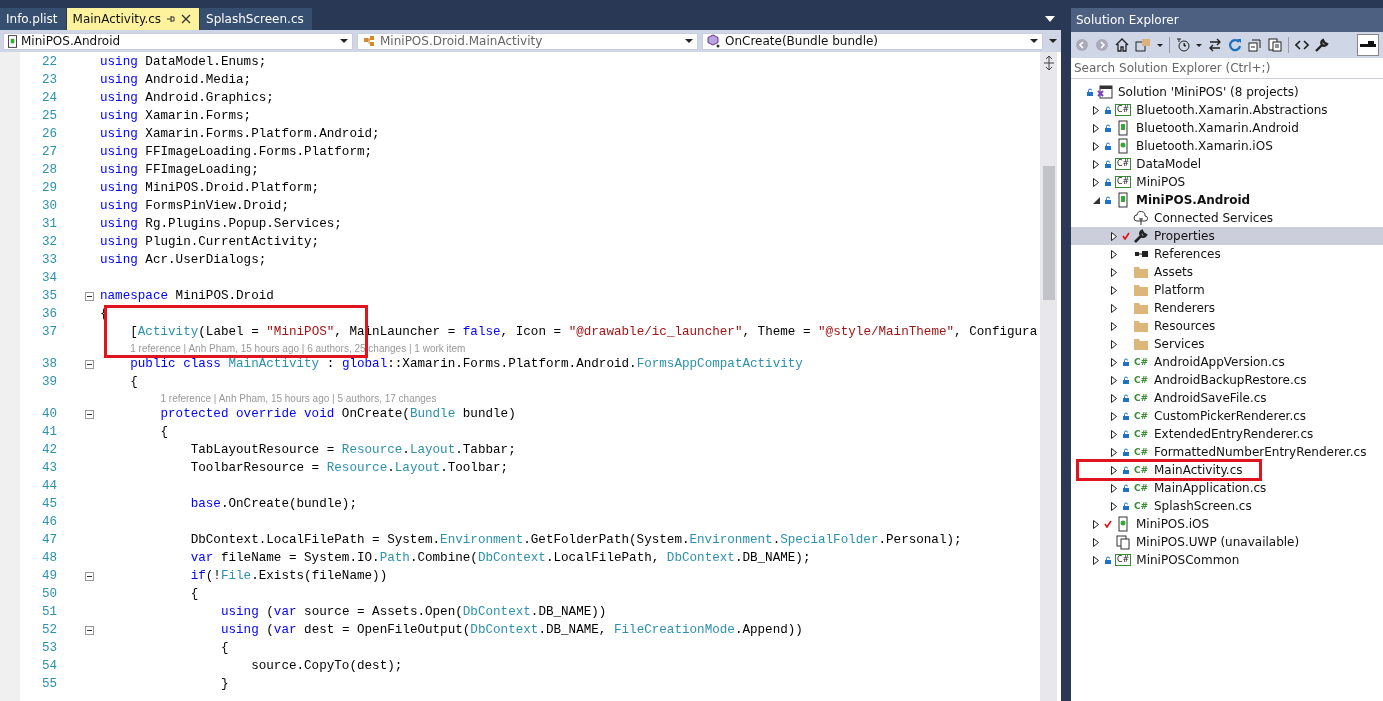 This screenshot has width=1383, height=701. I want to click on scrollbar, so click(1048, 376).